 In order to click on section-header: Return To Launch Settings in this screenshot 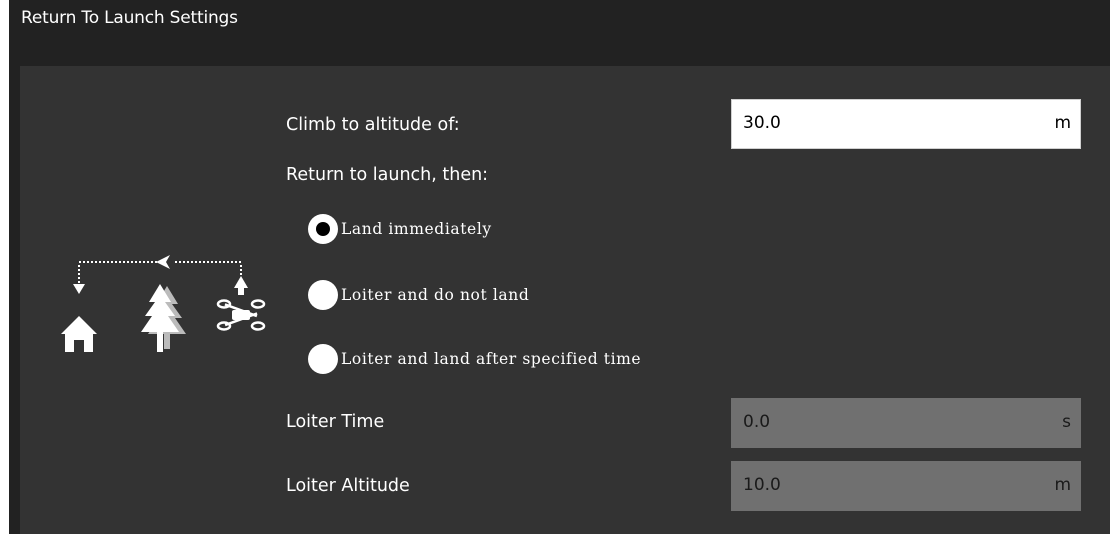, I will do `click(559, 33)`.